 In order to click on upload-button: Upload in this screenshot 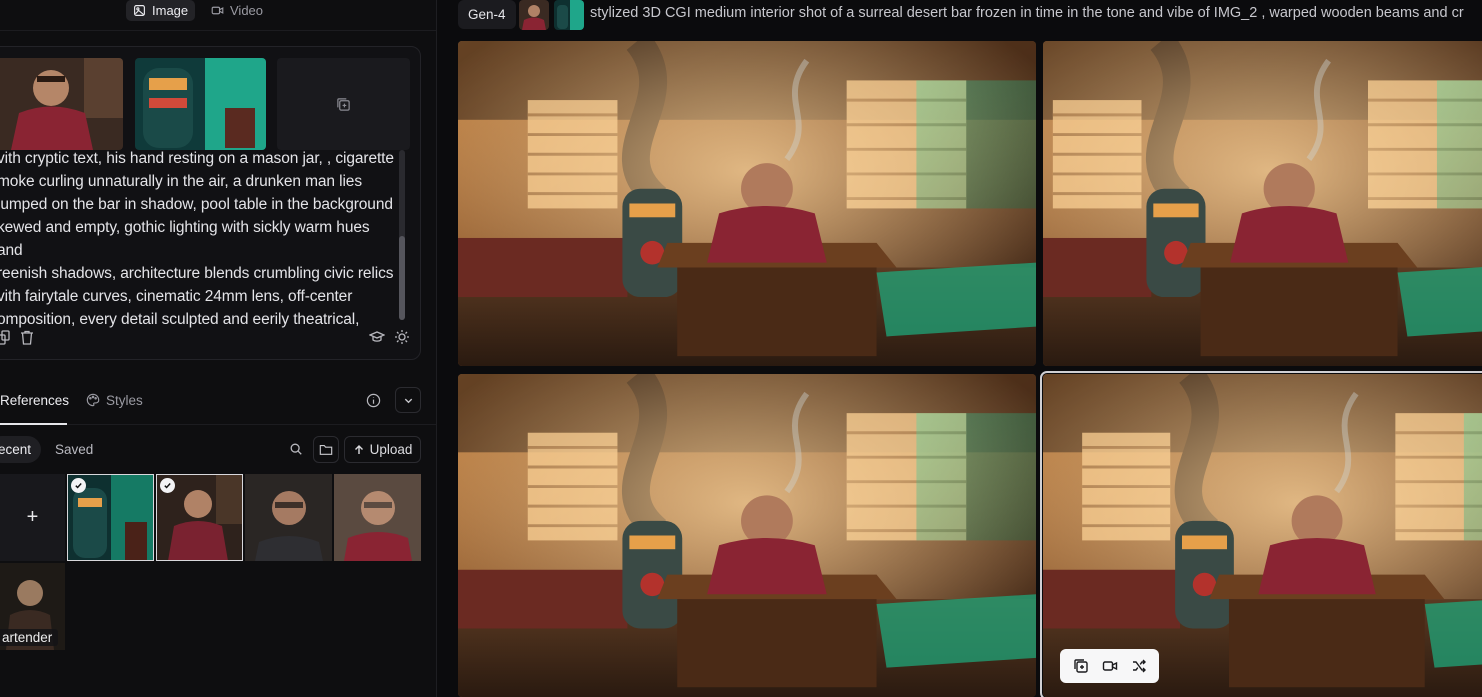, I will do `click(382, 449)`.